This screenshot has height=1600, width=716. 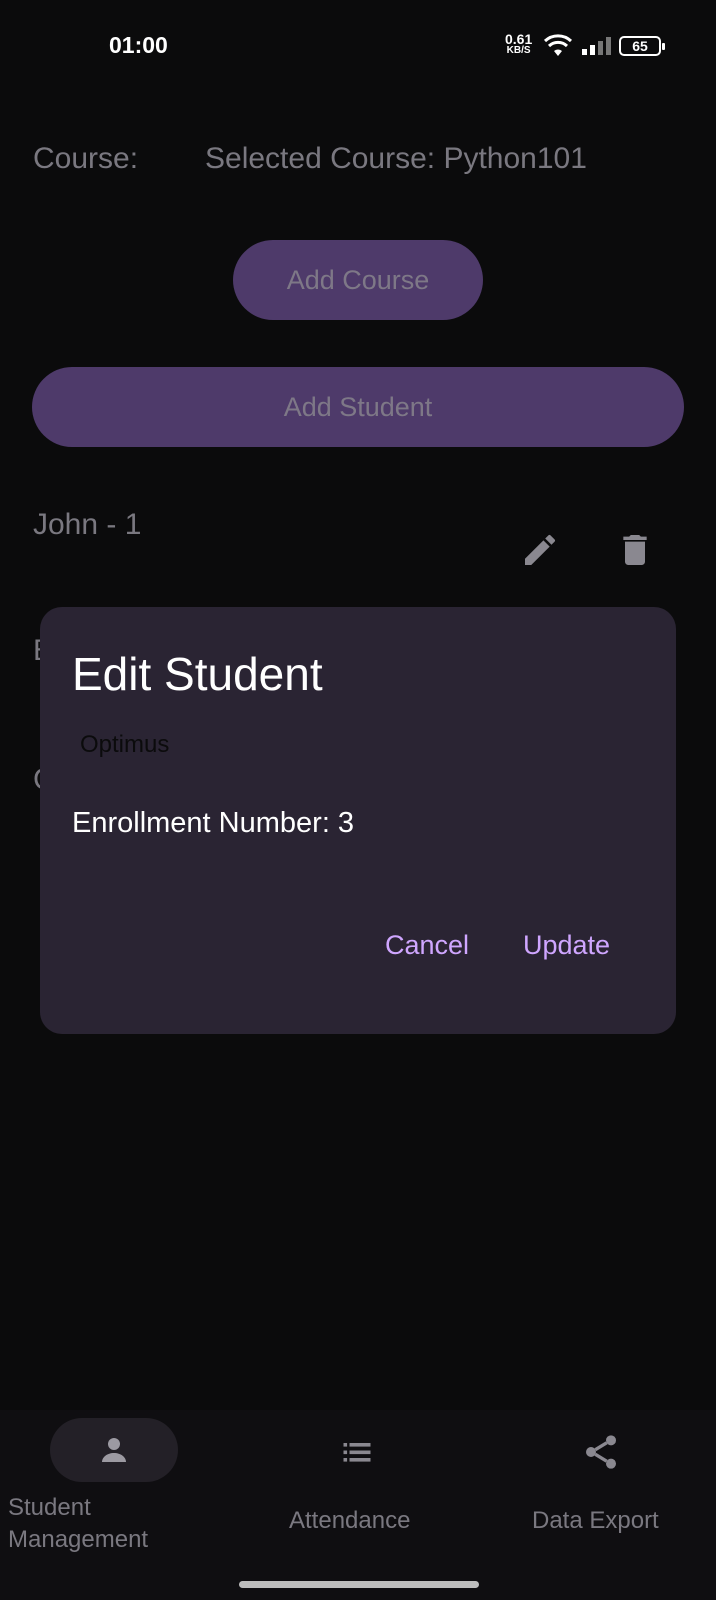 I want to click on course-label: Course:, so click(x=86, y=158).